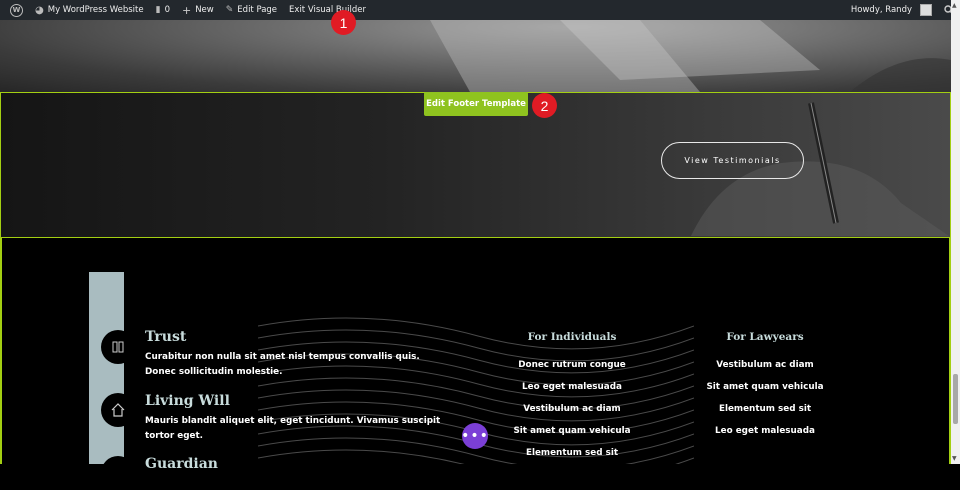  I want to click on pencil-icon: ✎, so click(229, 10).